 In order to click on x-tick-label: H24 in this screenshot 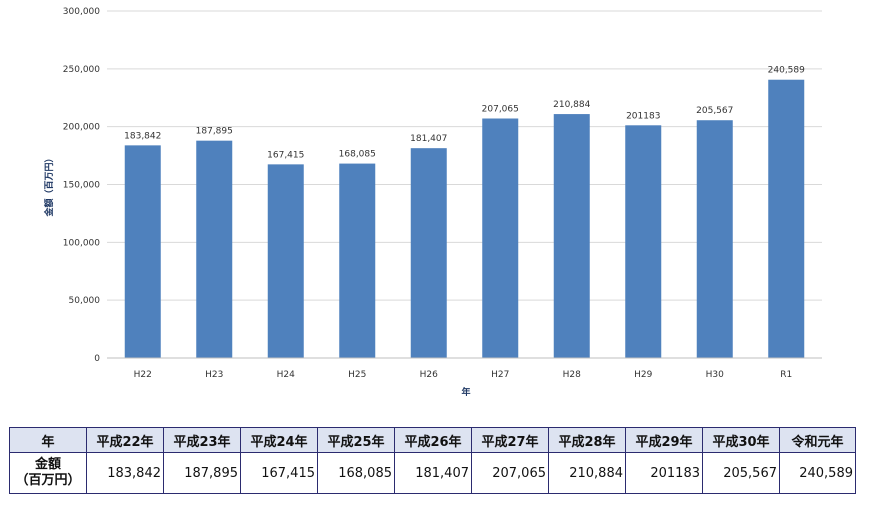, I will do `click(286, 375)`.